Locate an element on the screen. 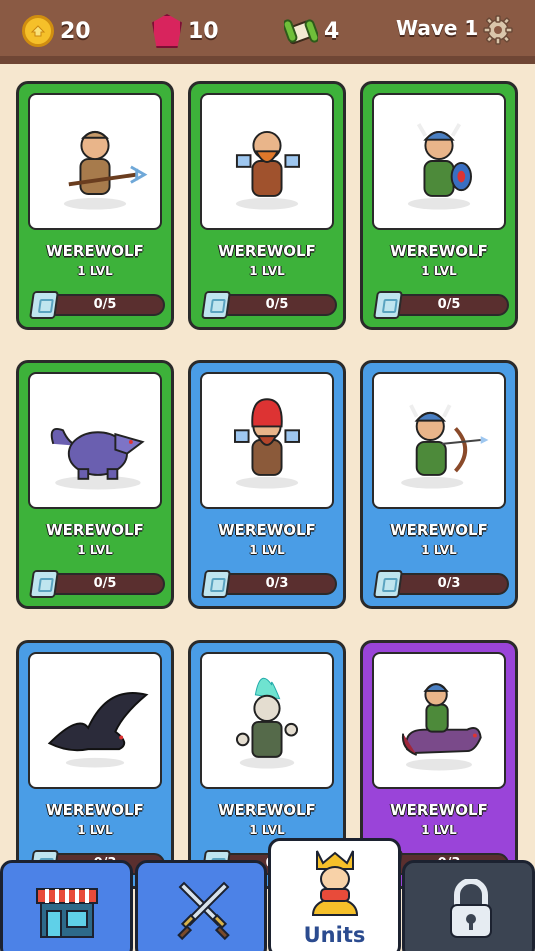 Image resolution: width=535 pixels, height=951 pixels. shop-icon is located at coordinates (67, 913).